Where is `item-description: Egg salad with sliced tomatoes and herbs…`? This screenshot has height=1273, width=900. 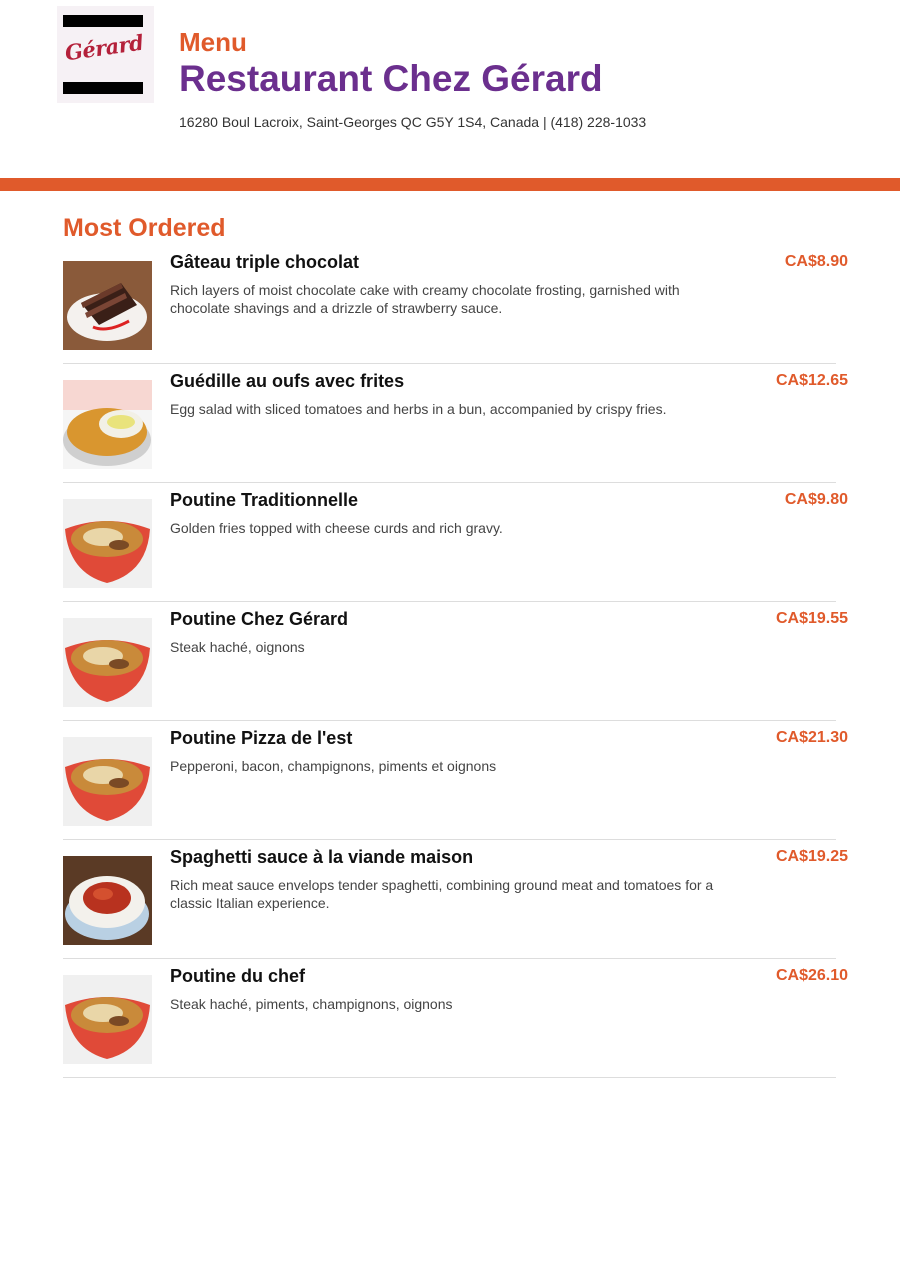 item-description: Egg salad with sliced tomatoes and herbs… is located at coordinates (418, 409).